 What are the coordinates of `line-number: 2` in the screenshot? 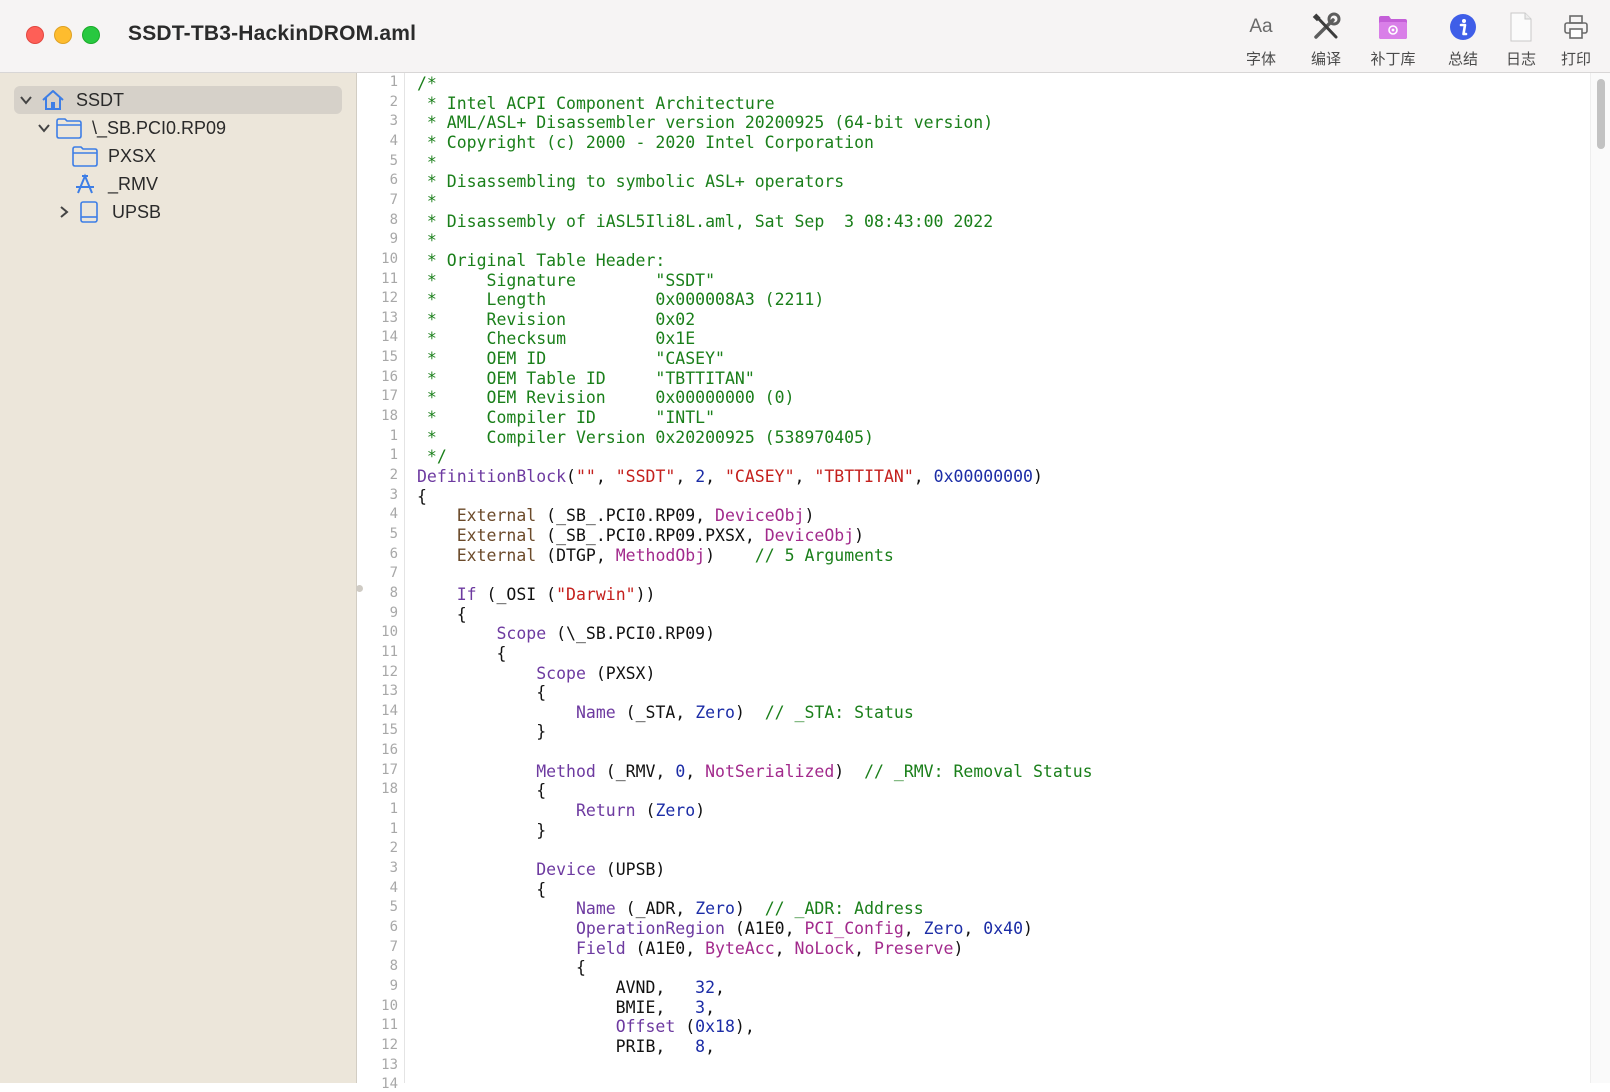 It's located at (393, 101).